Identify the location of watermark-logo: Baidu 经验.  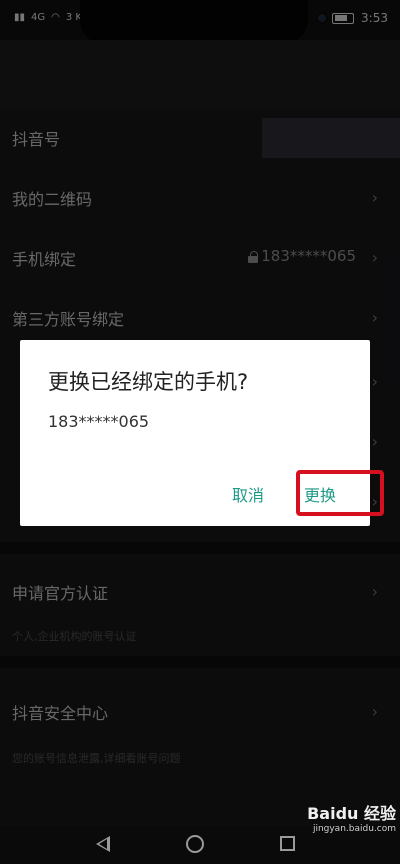
(351, 813).